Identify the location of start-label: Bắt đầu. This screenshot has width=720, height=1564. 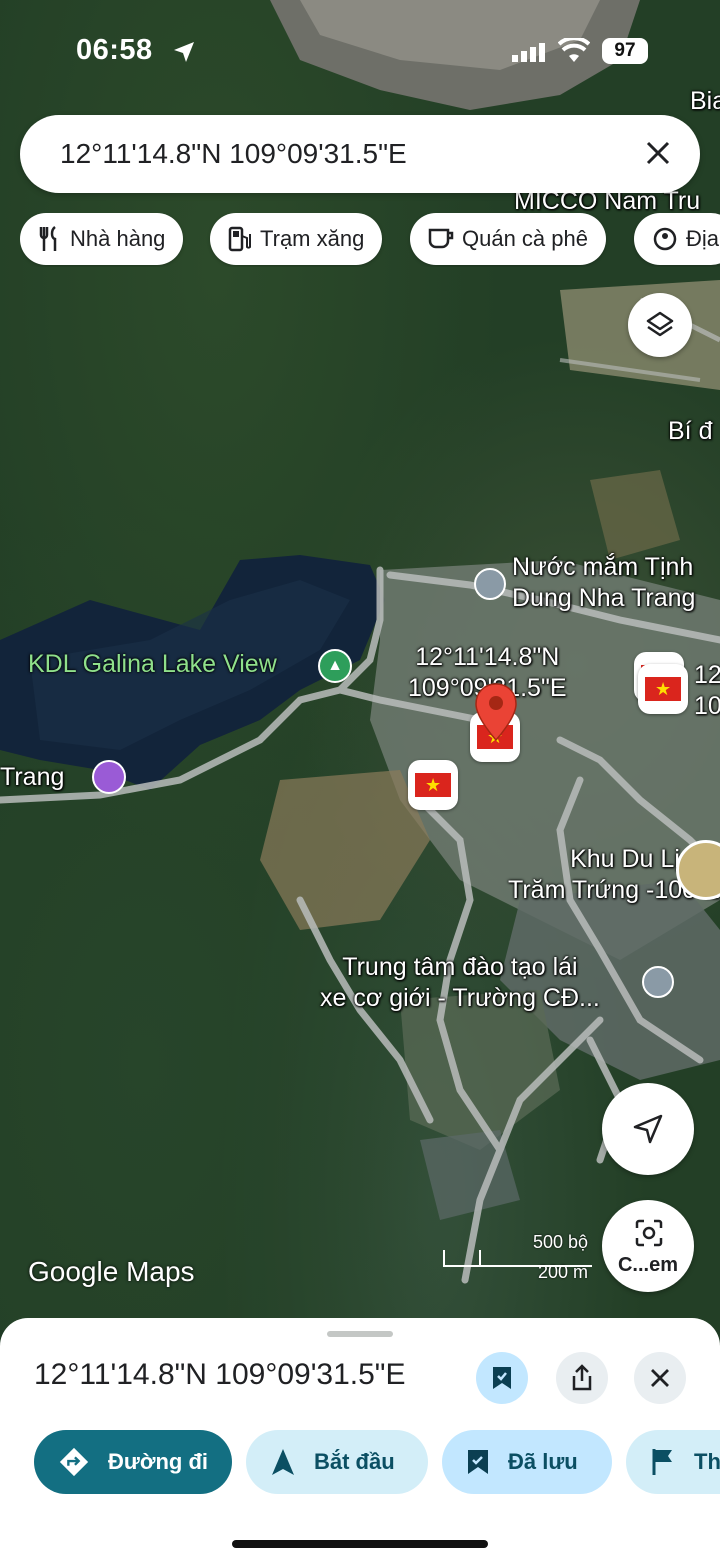
(354, 1461).